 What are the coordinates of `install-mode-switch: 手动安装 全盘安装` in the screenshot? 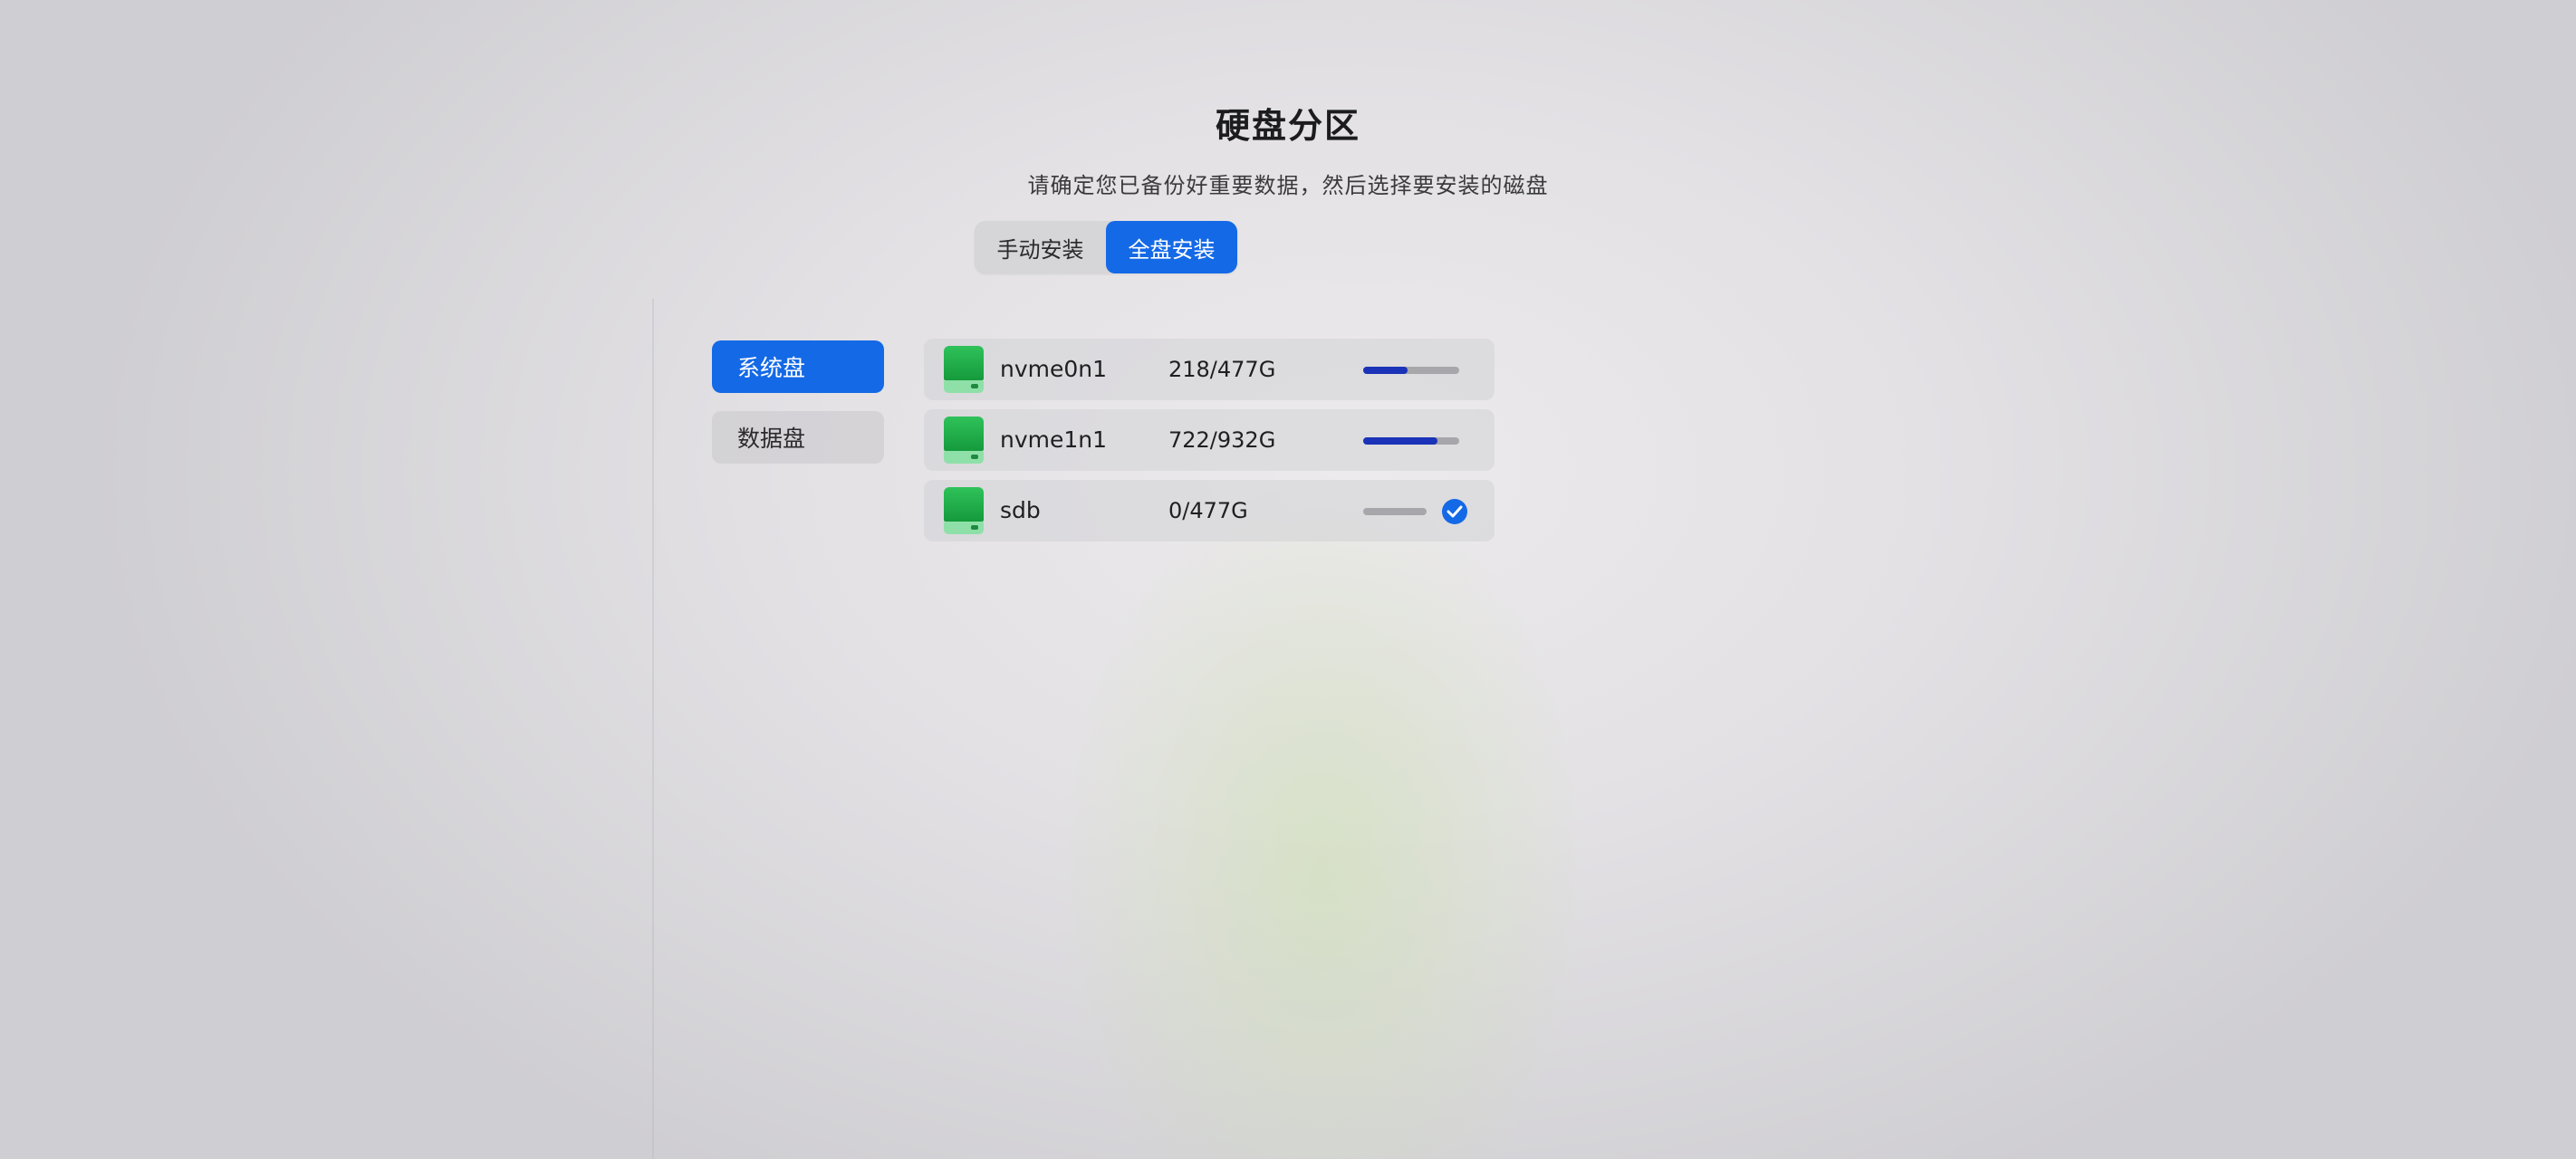 It's located at (1106, 247).